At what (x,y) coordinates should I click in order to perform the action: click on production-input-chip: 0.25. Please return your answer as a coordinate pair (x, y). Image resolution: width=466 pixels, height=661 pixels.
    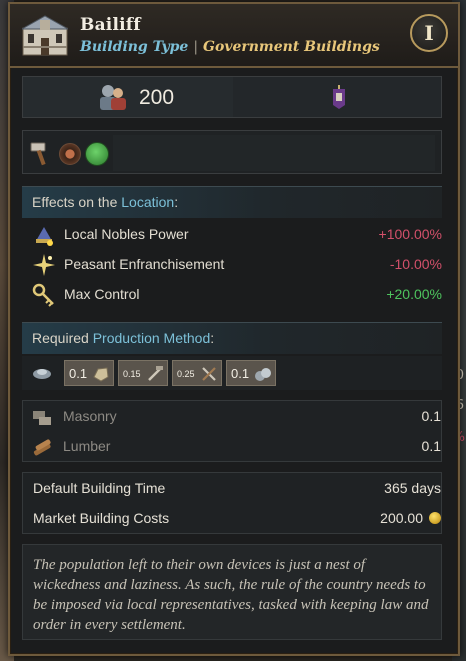
    Looking at the image, I should click on (197, 373).